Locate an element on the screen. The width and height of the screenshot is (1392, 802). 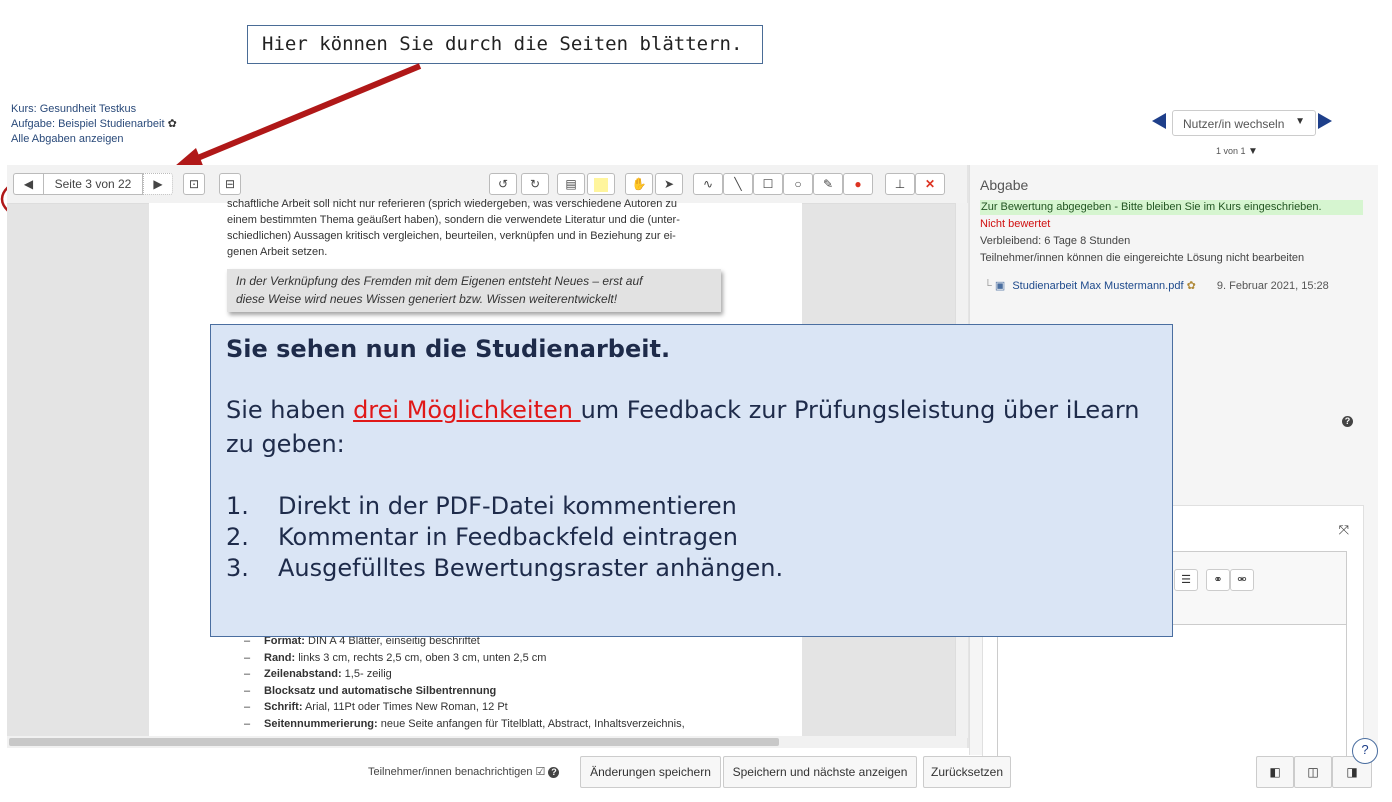
unlink-icon: ⚮ is located at coordinates (1242, 580).